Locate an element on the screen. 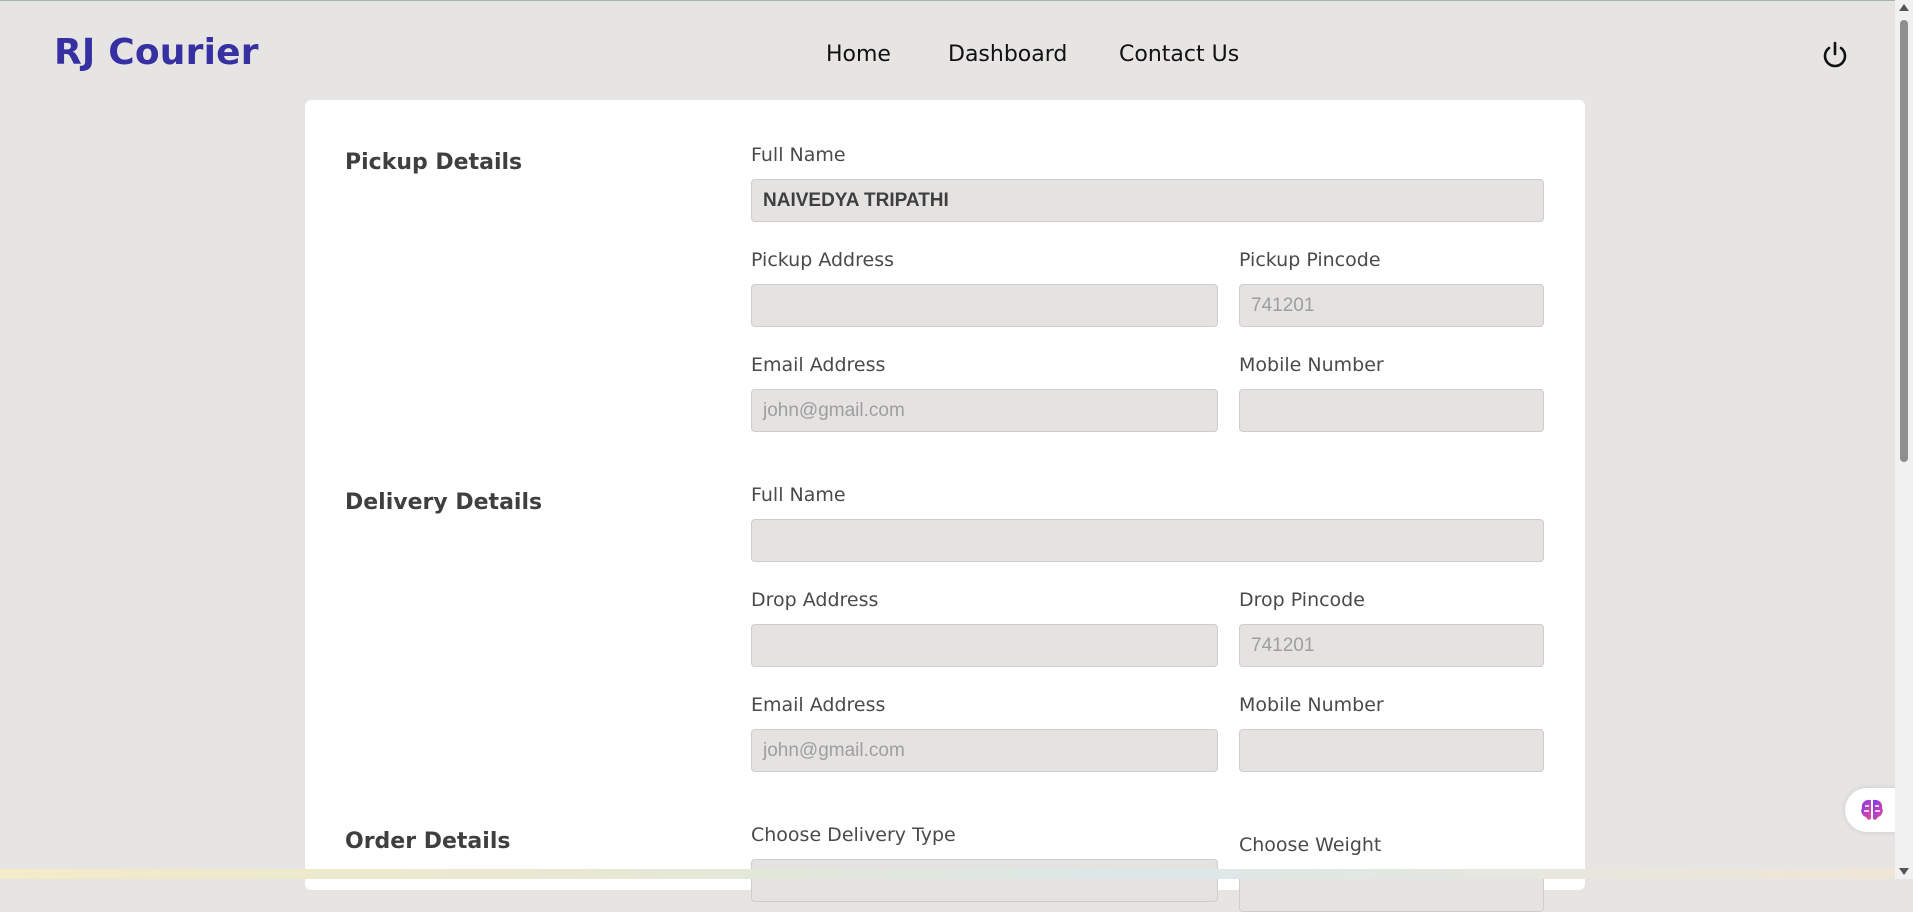 This screenshot has width=1913, height=912. pickup-email-input: john@gmail.com is located at coordinates (984, 410).